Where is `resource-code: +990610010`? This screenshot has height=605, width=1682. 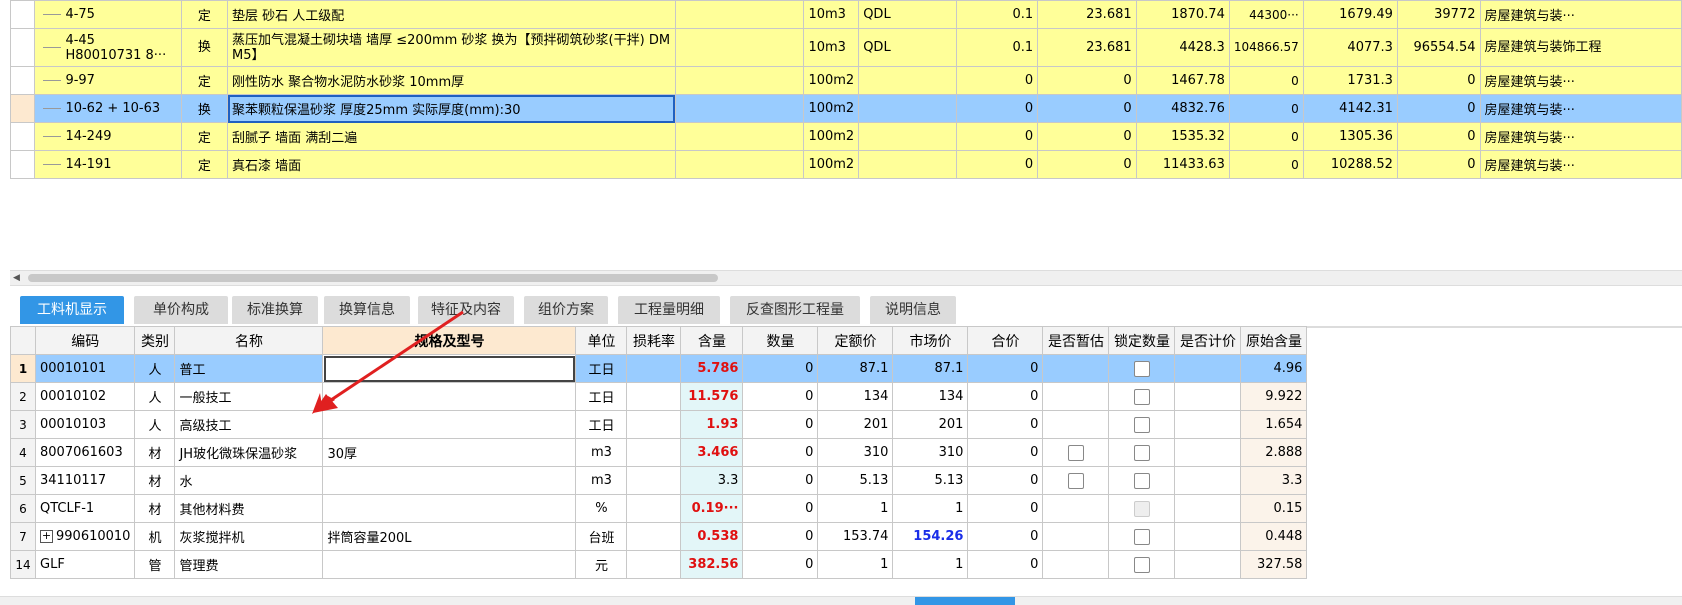
resource-code: +990610010 is located at coordinates (85, 536).